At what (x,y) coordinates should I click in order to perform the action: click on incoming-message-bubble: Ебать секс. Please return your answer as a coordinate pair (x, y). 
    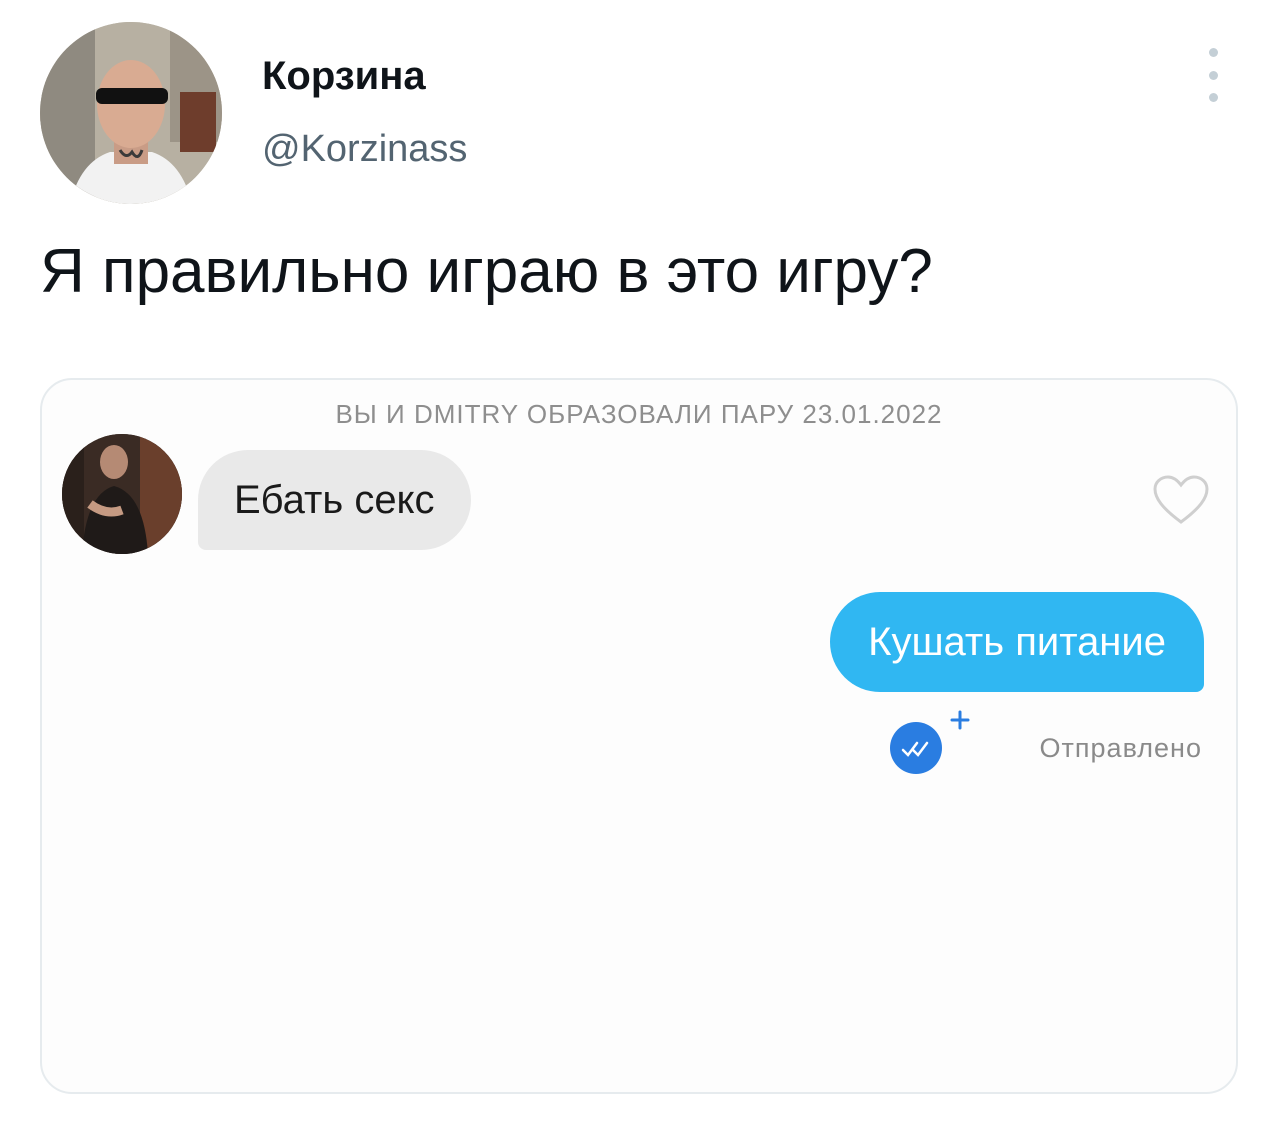
    Looking at the image, I should click on (334, 500).